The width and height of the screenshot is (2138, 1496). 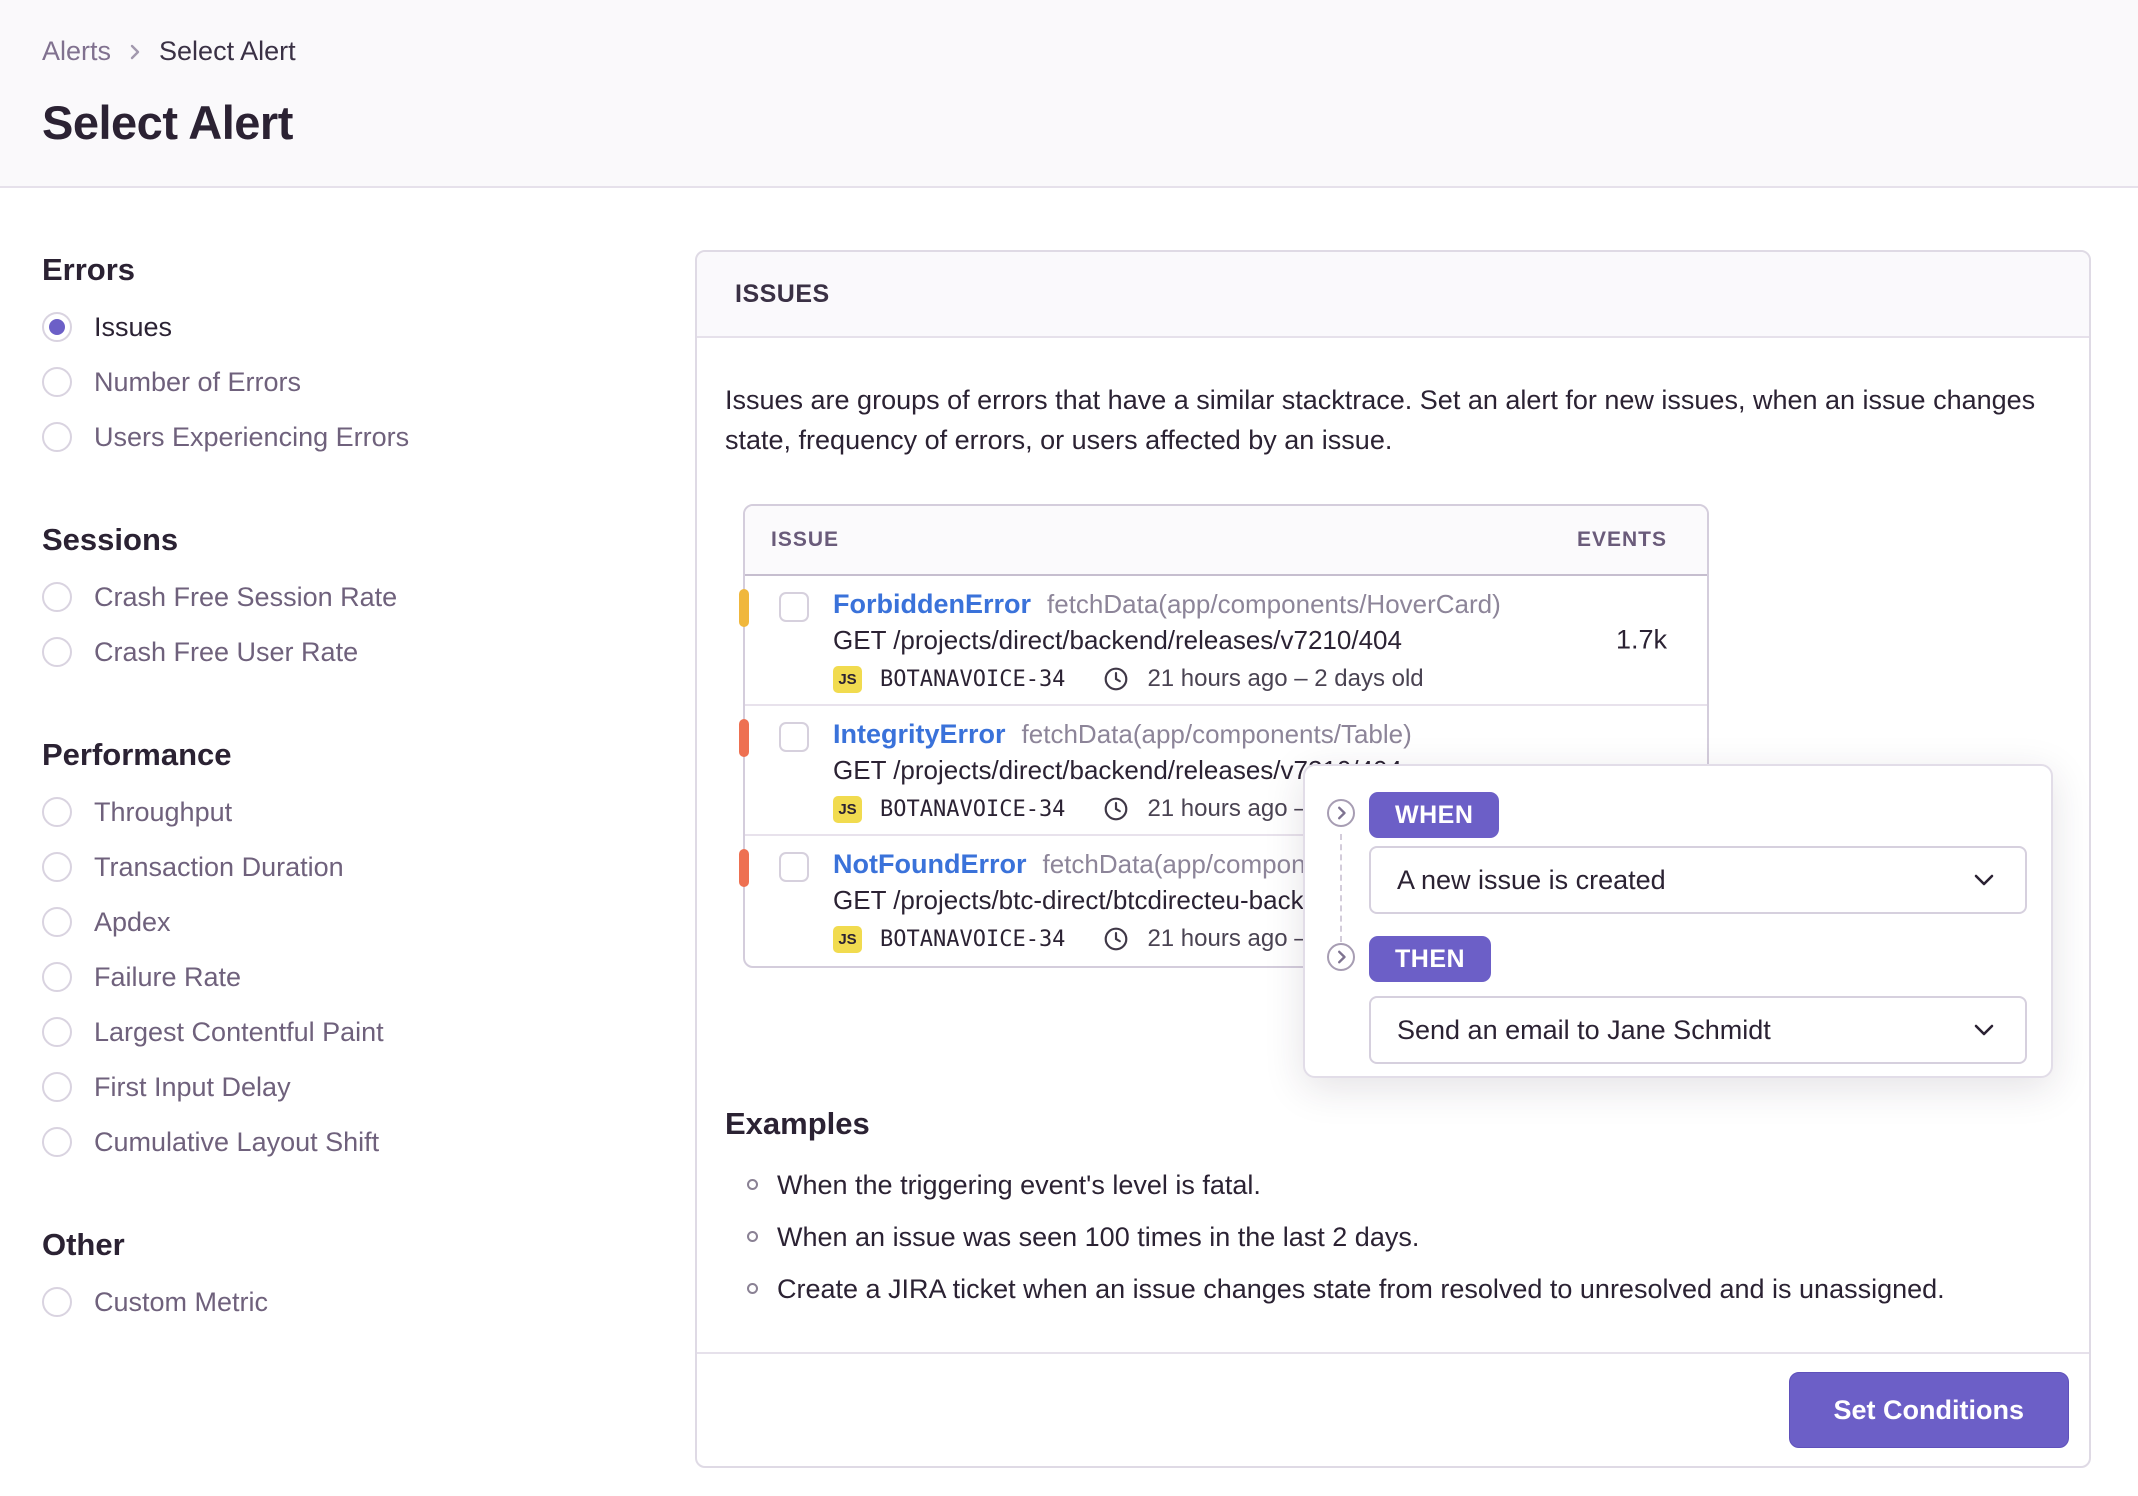 What do you see at coordinates (1393, 295) in the screenshot?
I see `panel-header: ISSUES` at bounding box center [1393, 295].